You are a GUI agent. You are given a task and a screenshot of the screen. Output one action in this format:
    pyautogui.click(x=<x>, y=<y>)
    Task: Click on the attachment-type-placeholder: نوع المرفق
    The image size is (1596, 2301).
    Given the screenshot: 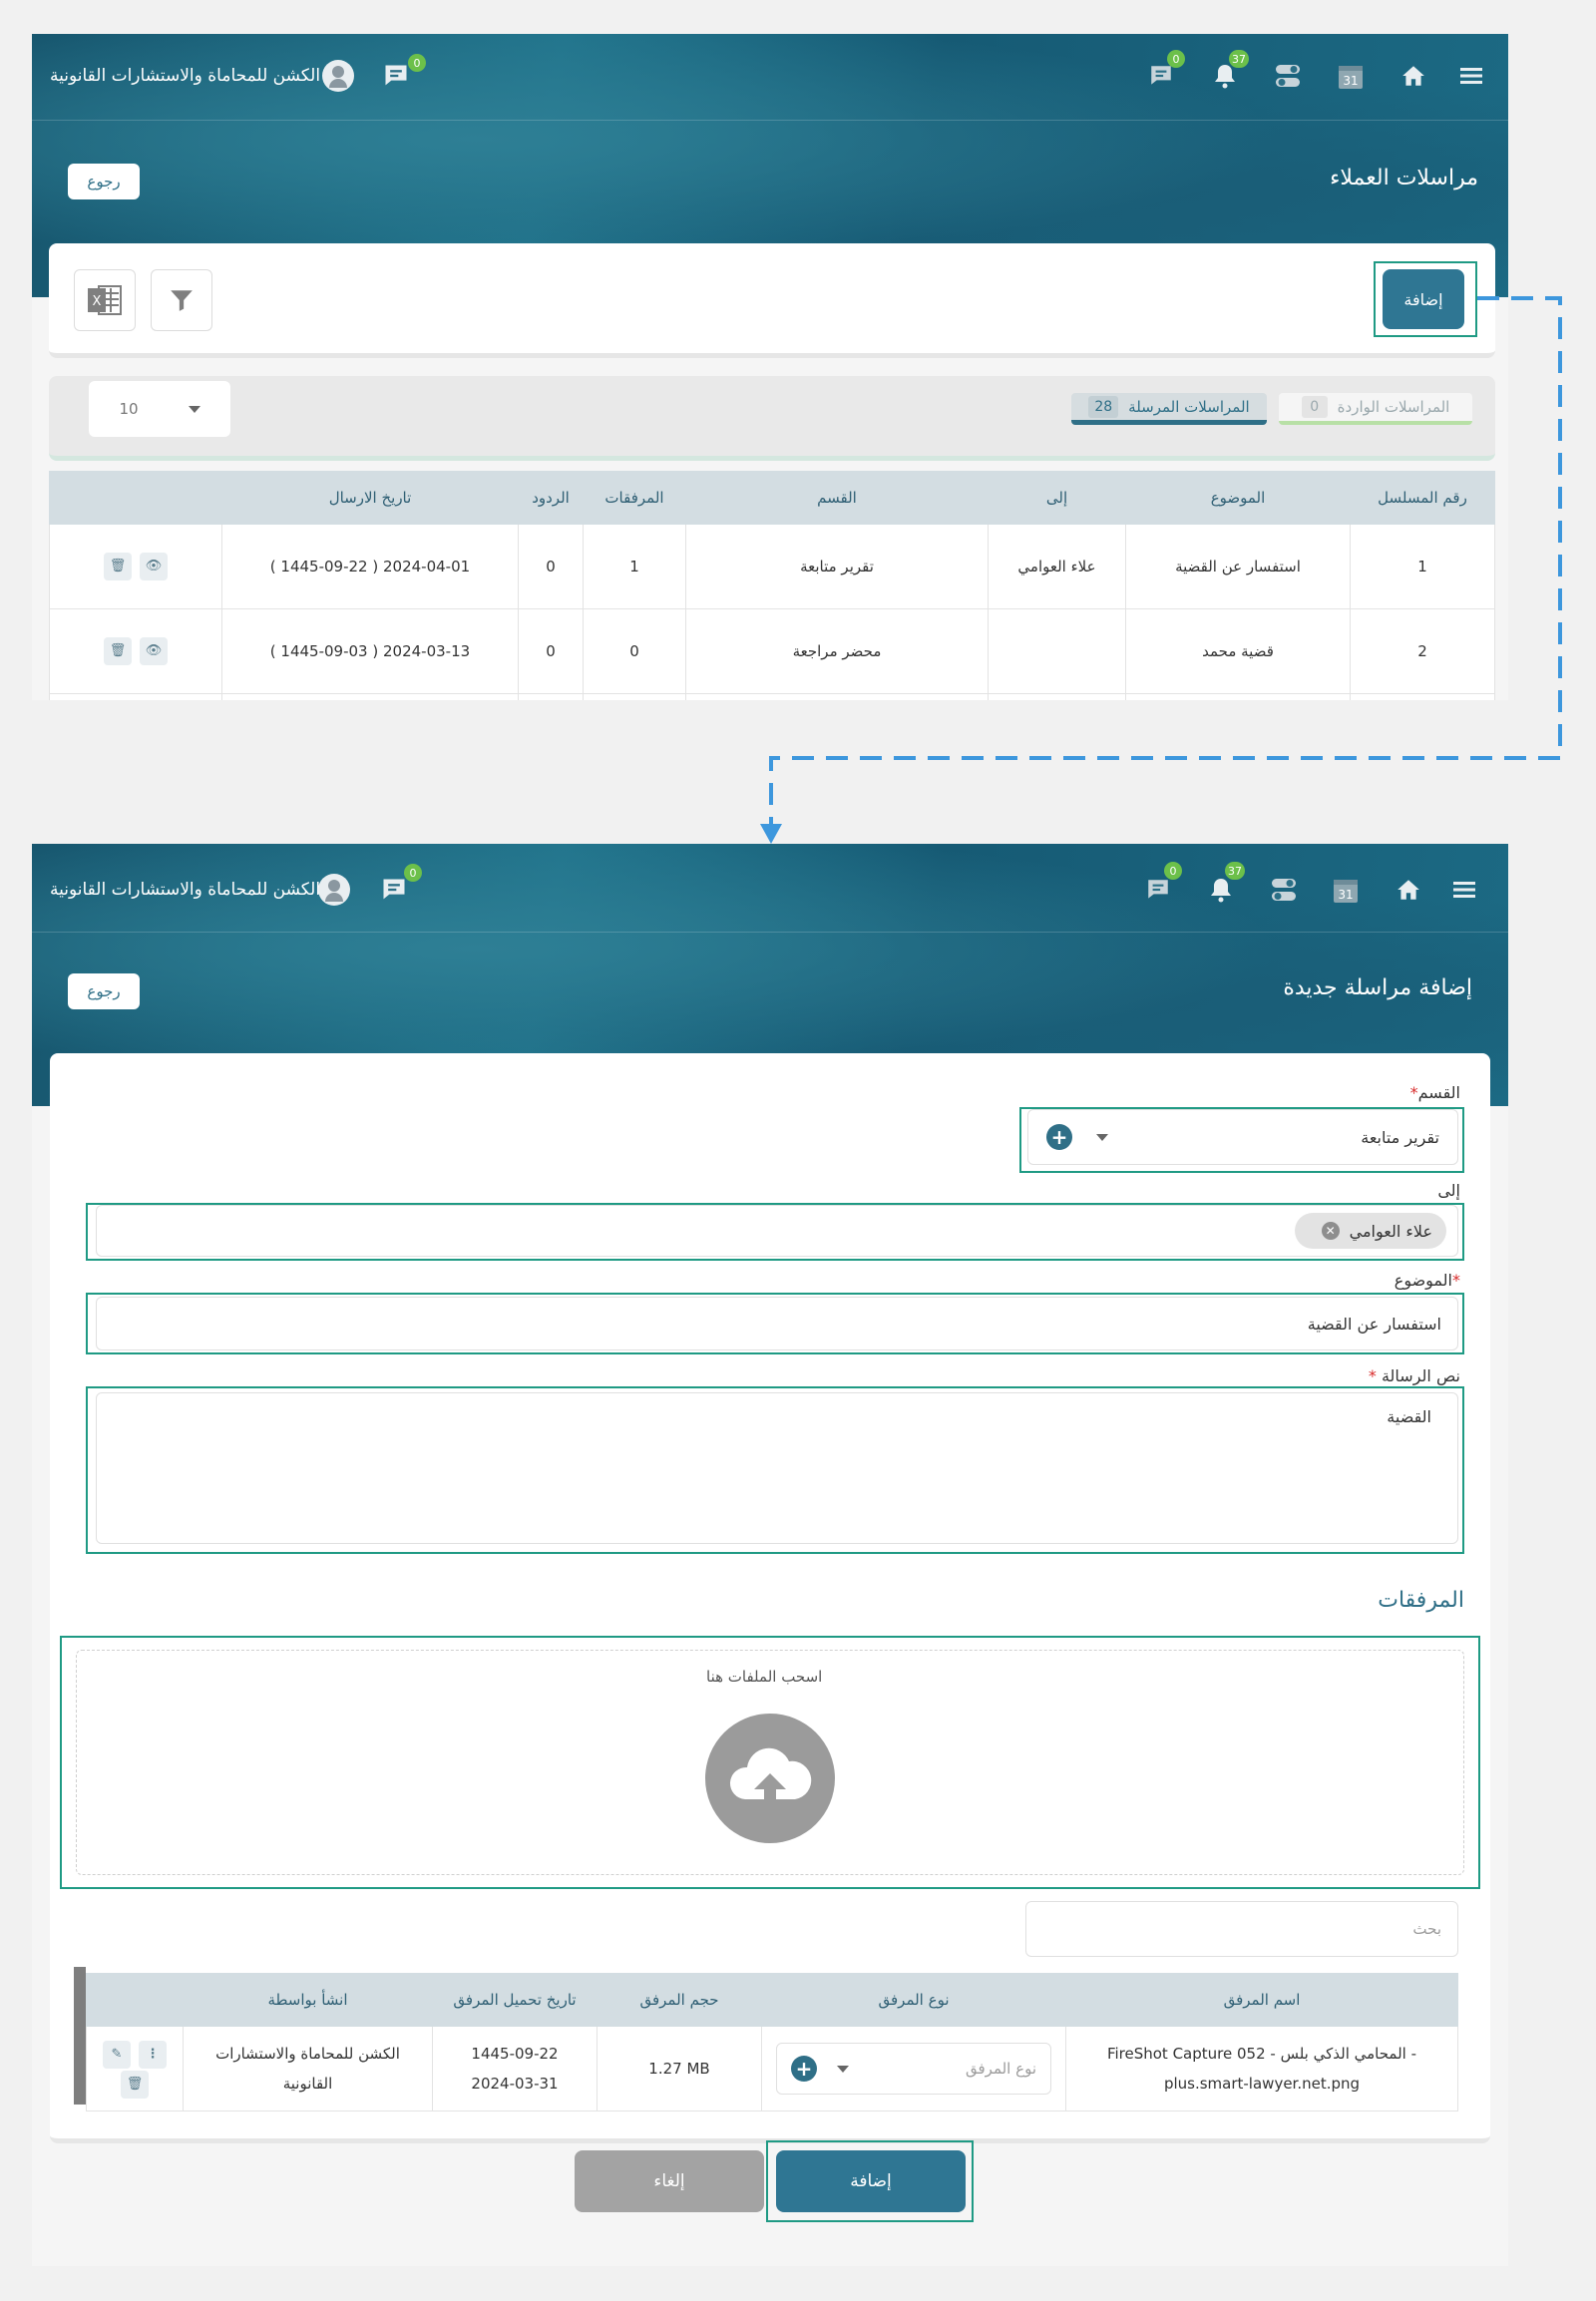 What is the action you would take?
    pyautogui.click(x=1000, y=2069)
    